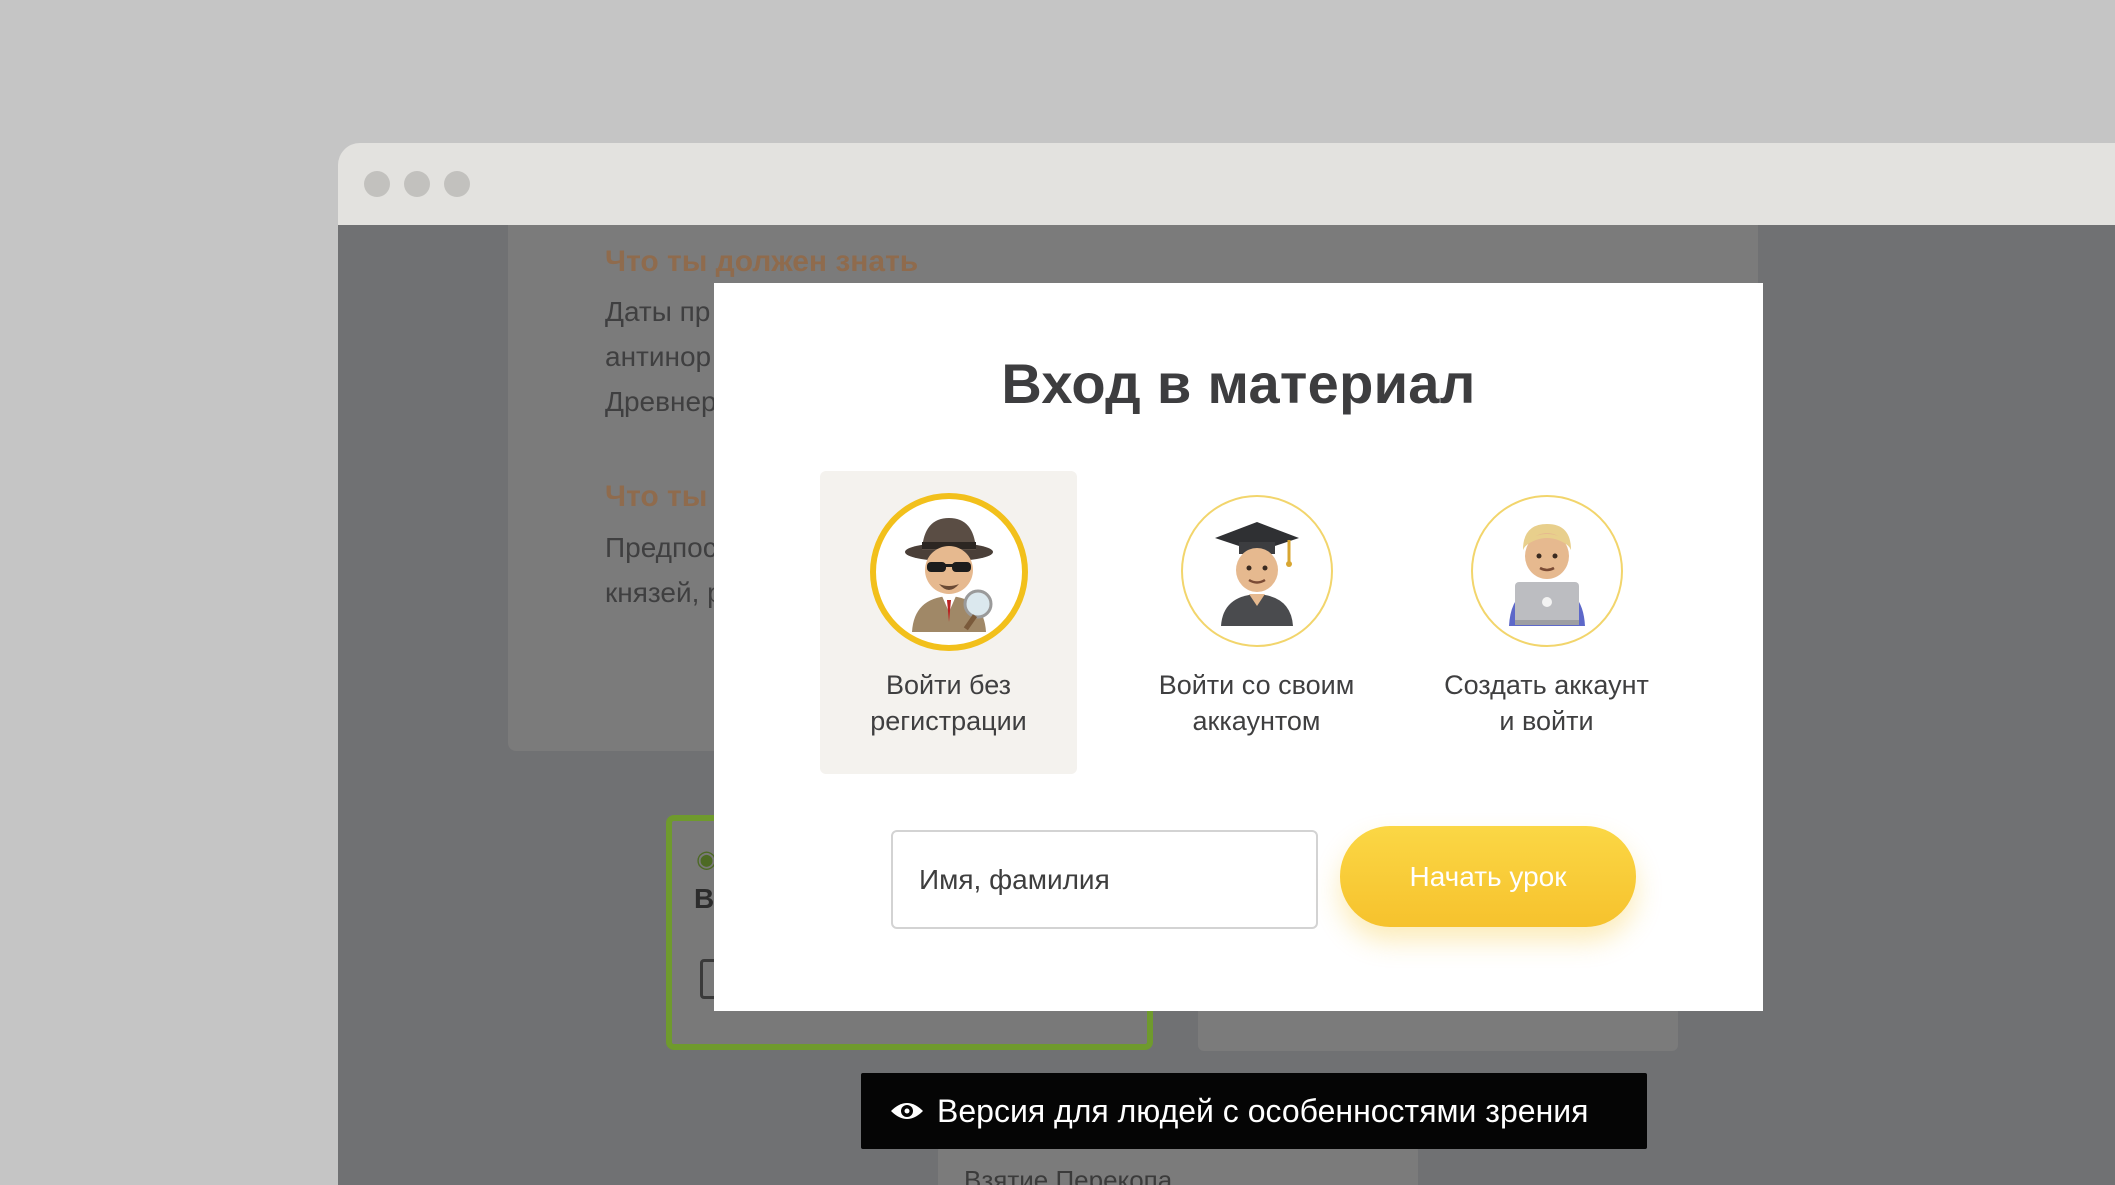 The height and width of the screenshot is (1185, 2115). I want to click on detective-icon, so click(948, 572).